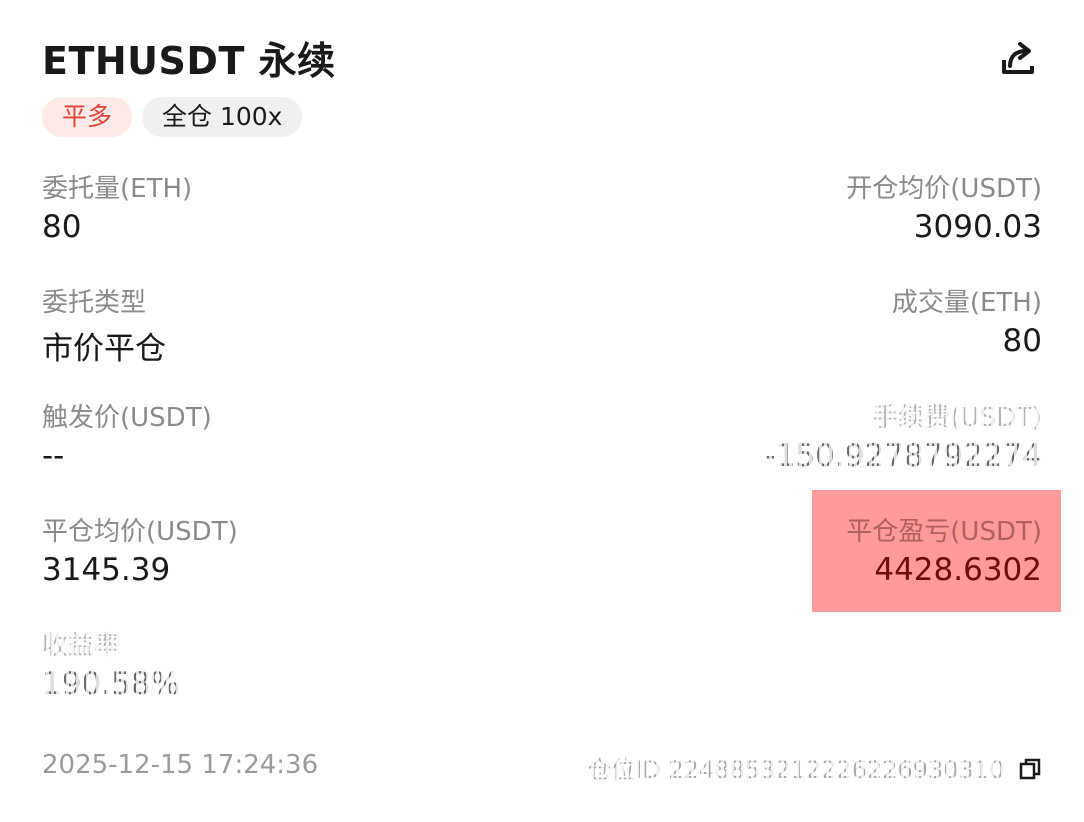 Image resolution: width=1084 pixels, height=822 pixels. What do you see at coordinates (222, 117) in the screenshot?
I see `margin-mode-badge: 全仓 100x` at bounding box center [222, 117].